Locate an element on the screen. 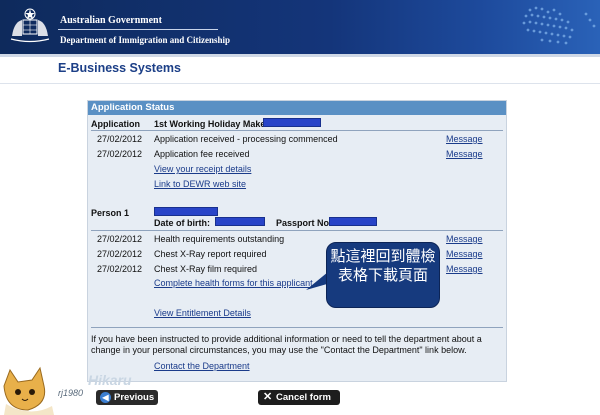 This screenshot has width=600, height=415. application-name: 1st Working Holiday Maker - is located at coordinates (214, 124).